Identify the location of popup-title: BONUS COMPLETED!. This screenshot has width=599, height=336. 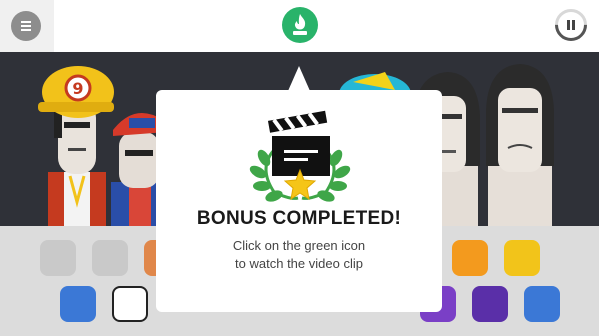
(299, 218).